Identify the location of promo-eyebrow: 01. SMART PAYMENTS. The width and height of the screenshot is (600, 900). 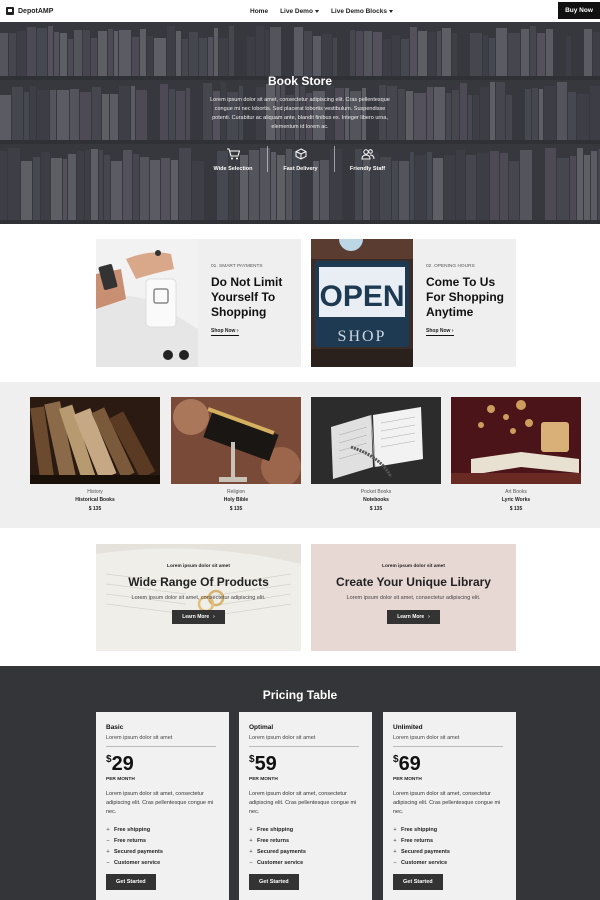
(237, 266).